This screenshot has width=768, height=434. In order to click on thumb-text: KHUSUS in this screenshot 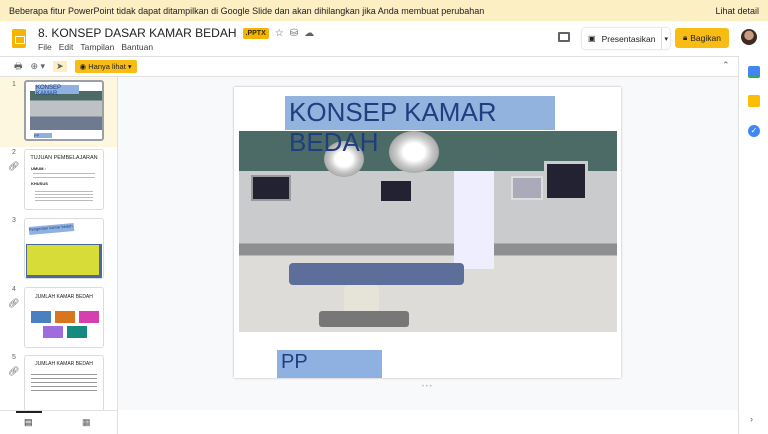, I will do `click(39, 183)`.